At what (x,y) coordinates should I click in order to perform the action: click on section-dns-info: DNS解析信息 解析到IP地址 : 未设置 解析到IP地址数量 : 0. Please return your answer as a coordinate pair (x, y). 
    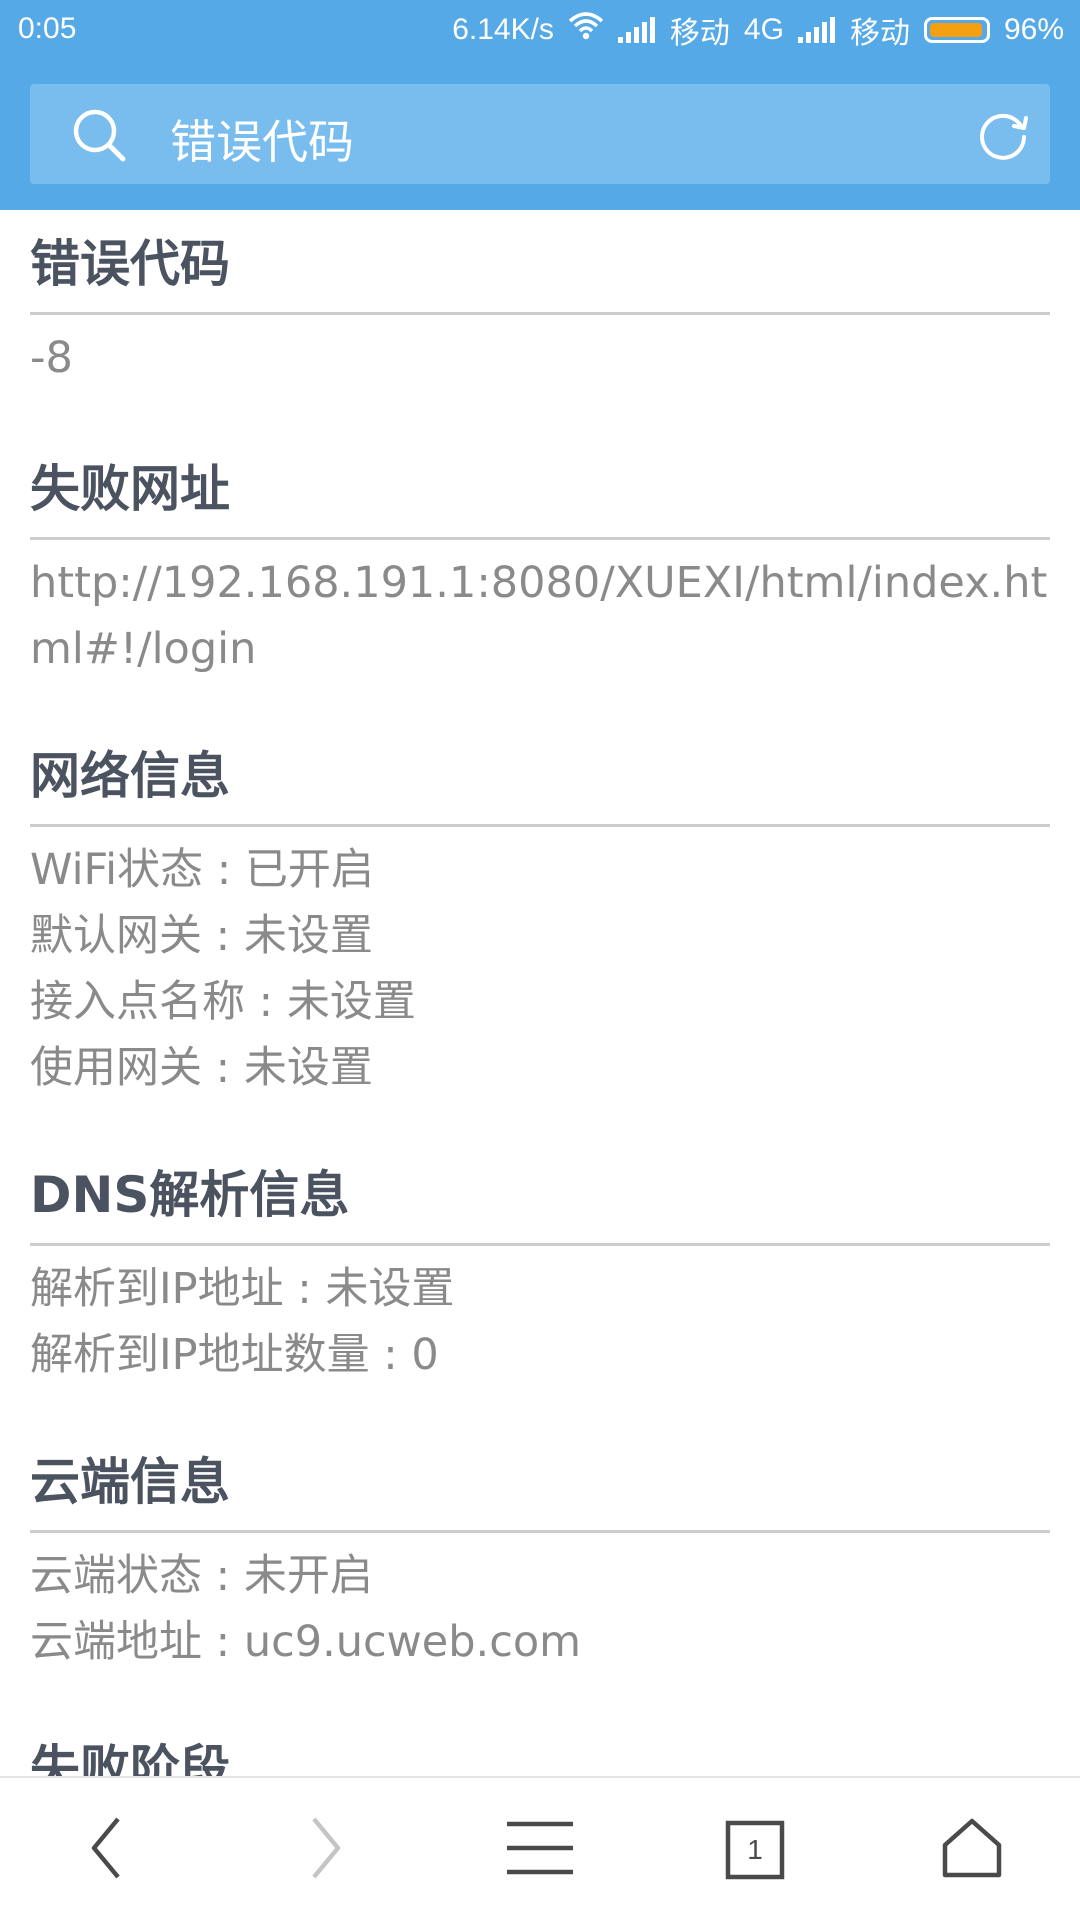
    Looking at the image, I should click on (540, 1284).